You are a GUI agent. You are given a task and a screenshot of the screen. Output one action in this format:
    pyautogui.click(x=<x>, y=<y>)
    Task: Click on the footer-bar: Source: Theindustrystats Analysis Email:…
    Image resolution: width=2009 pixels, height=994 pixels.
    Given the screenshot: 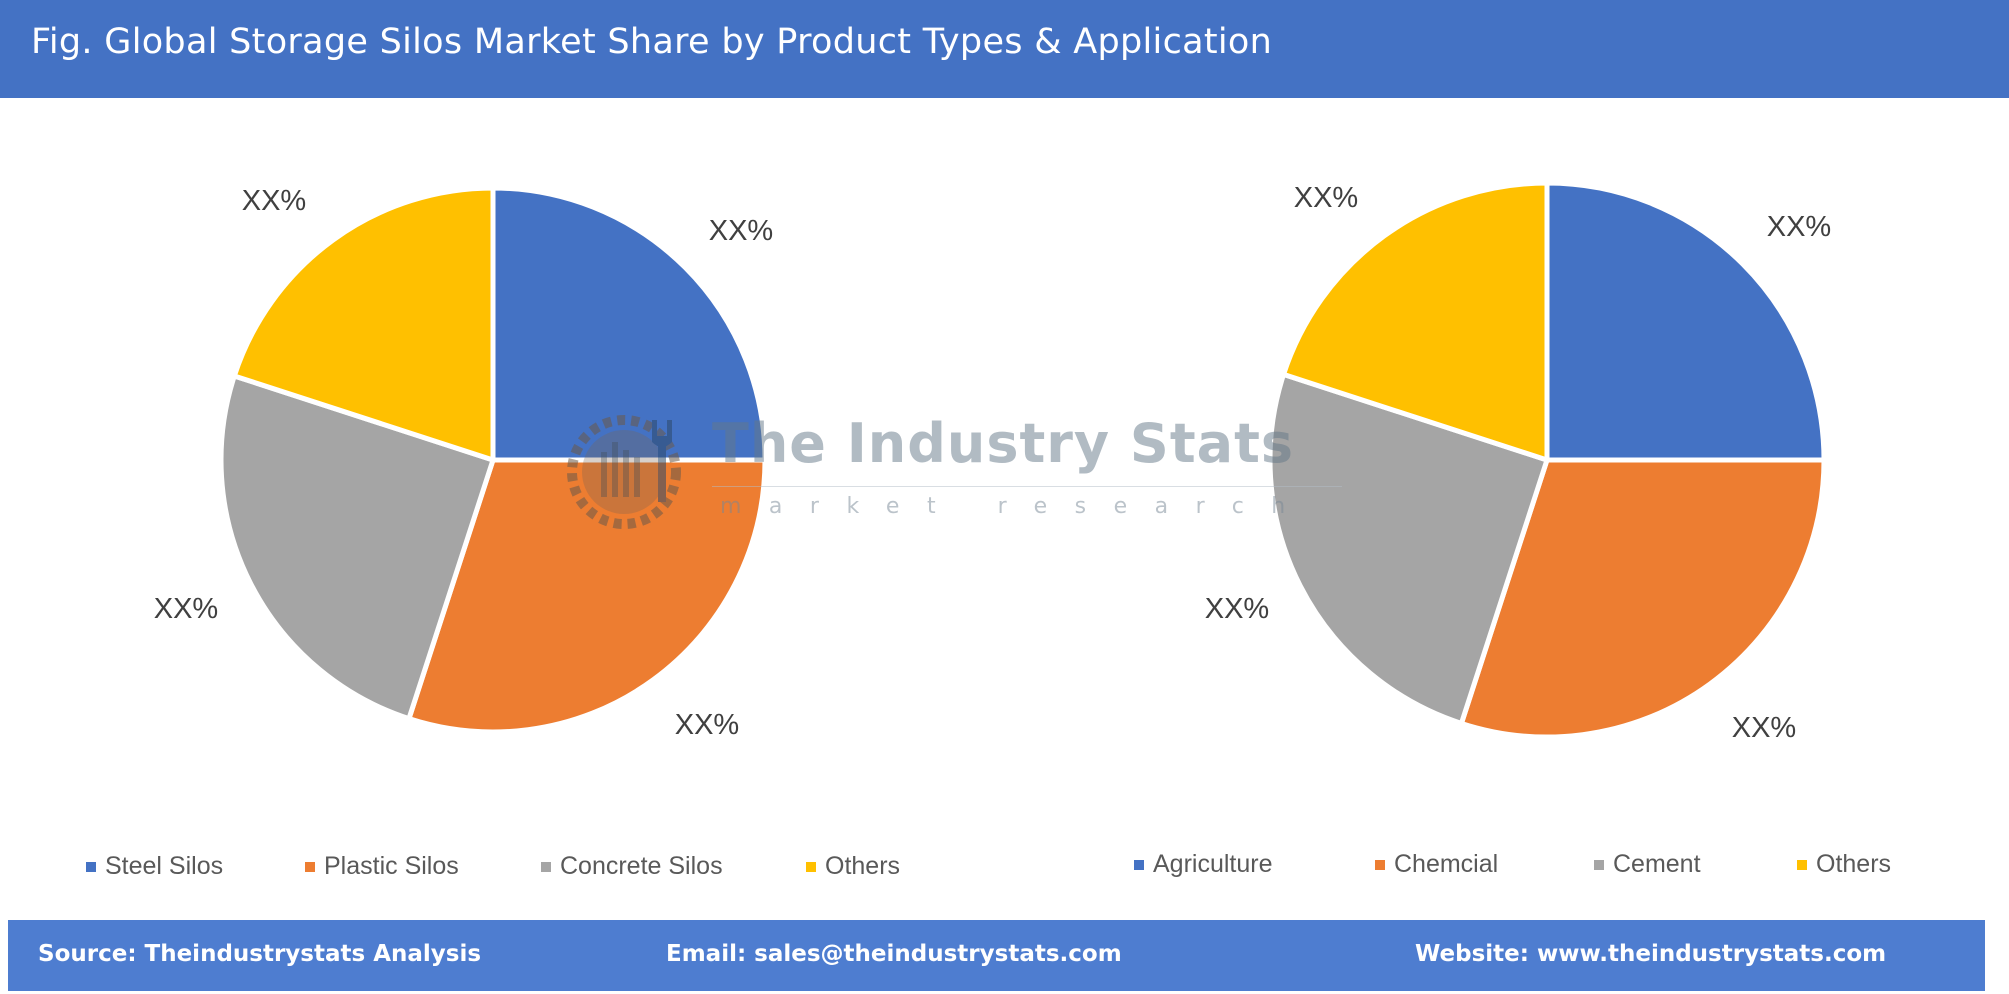 What is the action you would take?
    pyautogui.click(x=996, y=955)
    